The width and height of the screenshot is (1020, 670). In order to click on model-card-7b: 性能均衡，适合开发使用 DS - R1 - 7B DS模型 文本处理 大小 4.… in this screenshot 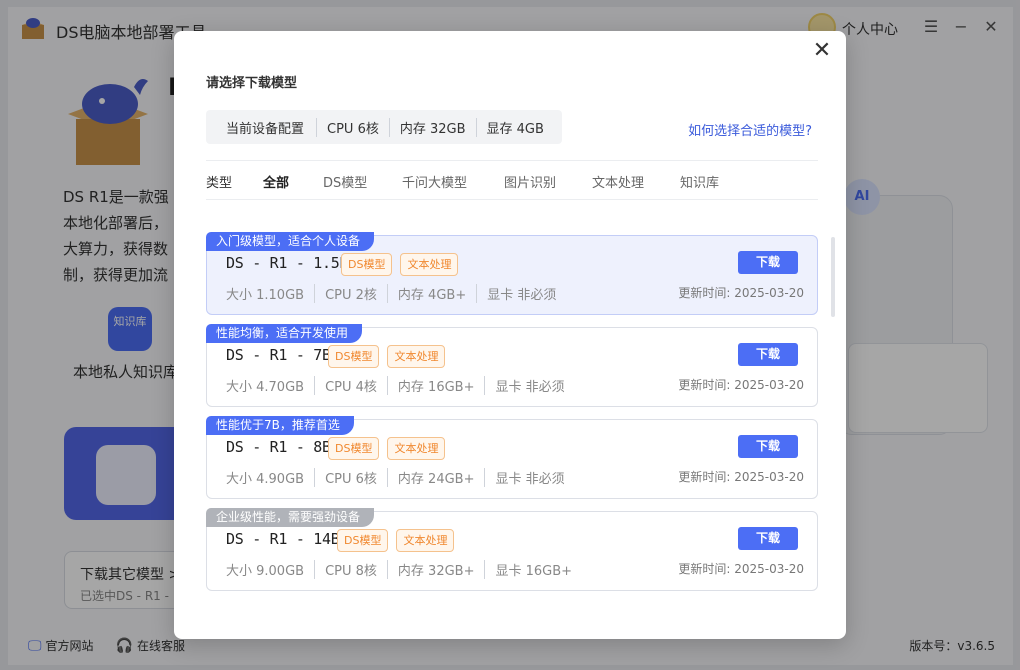, I will do `click(512, 365)`.